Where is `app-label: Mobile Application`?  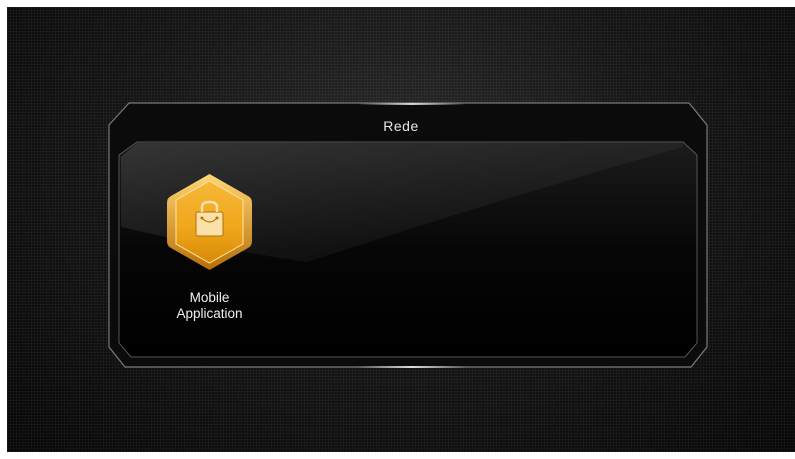 app-label: Mobile Application is located at coordinates (209, 306).